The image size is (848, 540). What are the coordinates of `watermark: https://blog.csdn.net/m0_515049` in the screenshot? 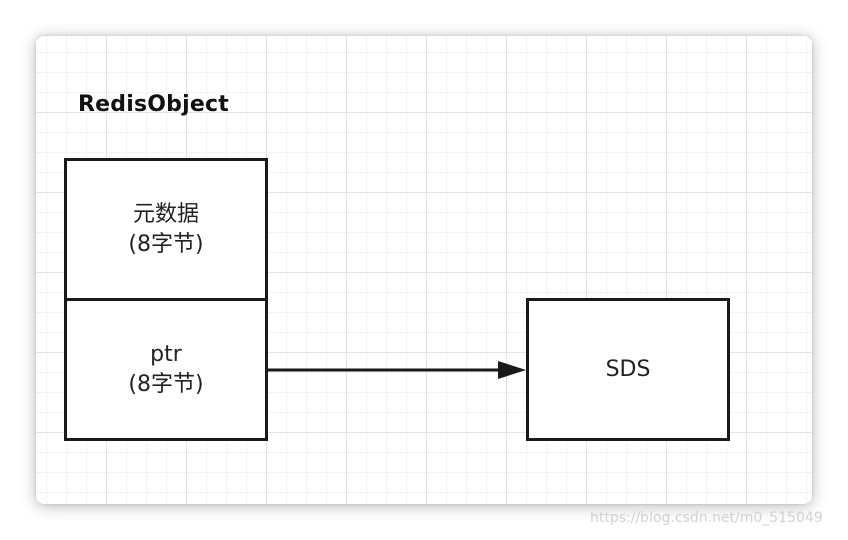 It's located at (706, 518).